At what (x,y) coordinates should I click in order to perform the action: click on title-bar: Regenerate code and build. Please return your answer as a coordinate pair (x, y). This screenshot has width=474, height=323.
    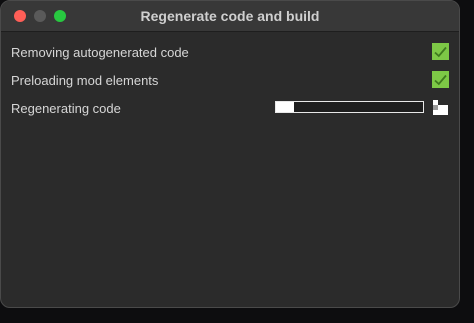
    Looking at the image, I should click on (230, 16).